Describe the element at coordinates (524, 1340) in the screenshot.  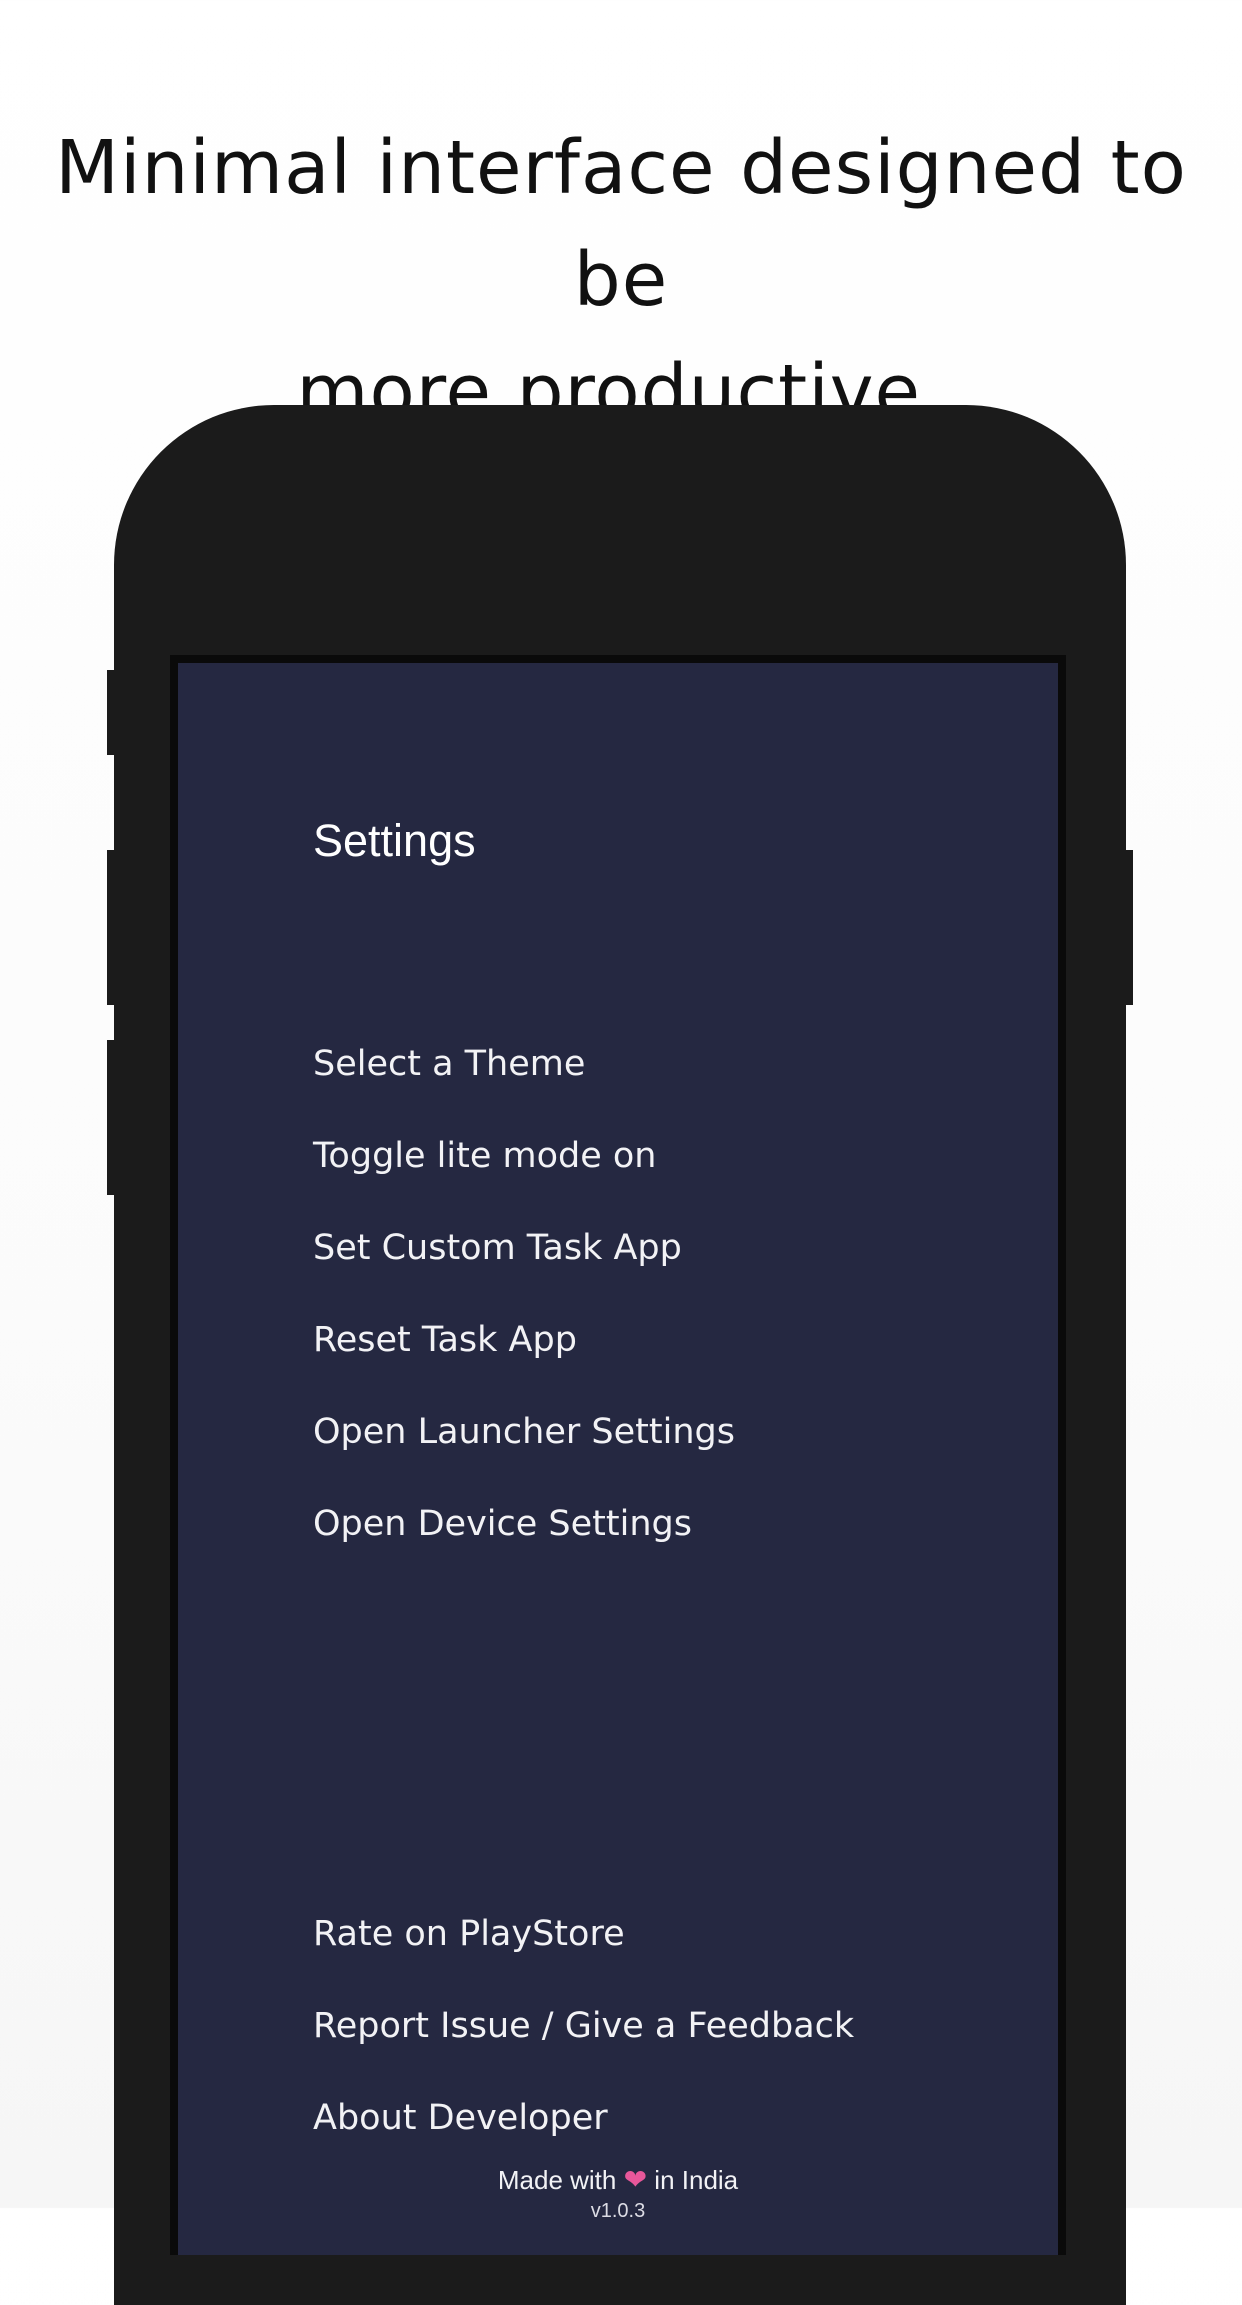
I see `menu-item-reset-task-app: Reset Task App` at that location.